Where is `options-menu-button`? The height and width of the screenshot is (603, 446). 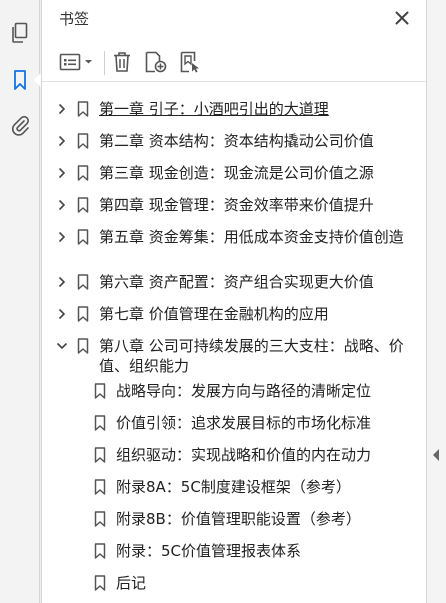 options-menu-button is located at coordinates (77, 62).